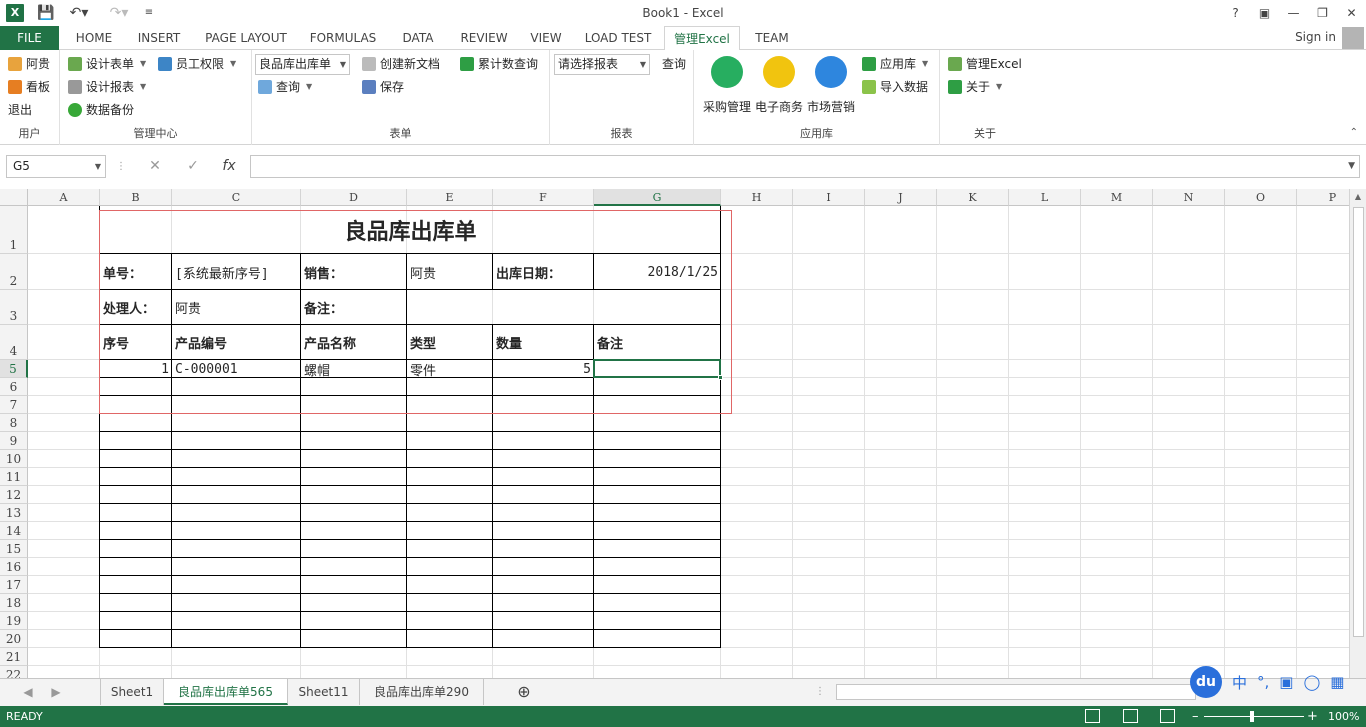 This screenshot has width=1366, height=727. I want to click on about-button: 关于 ▼, so click(975, 87).